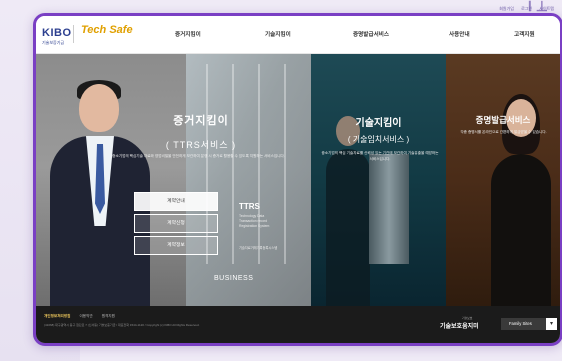 The width and height of the screenshot is (562, 361). I want to click on window-lines, so click(256, 164).